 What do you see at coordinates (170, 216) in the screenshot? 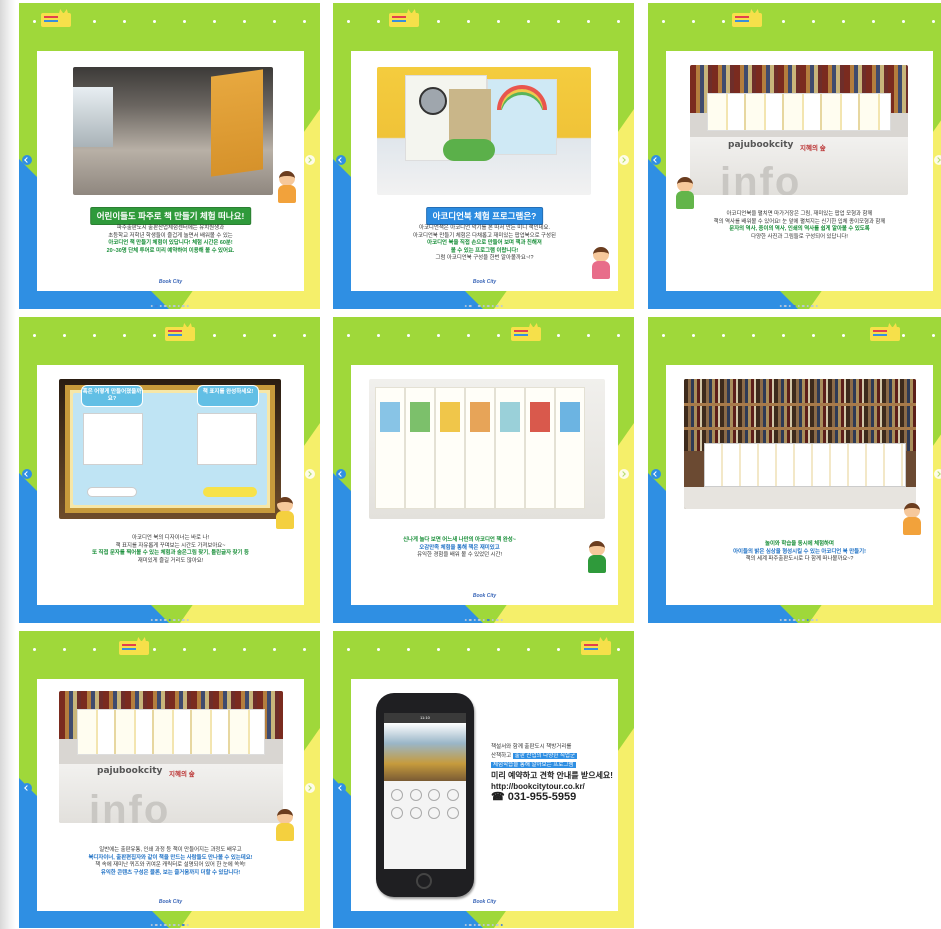
I see `slide-heading: 어린이들도 파주로 책 만들기 체험 떠나요!` at bounding box center [170, 216].